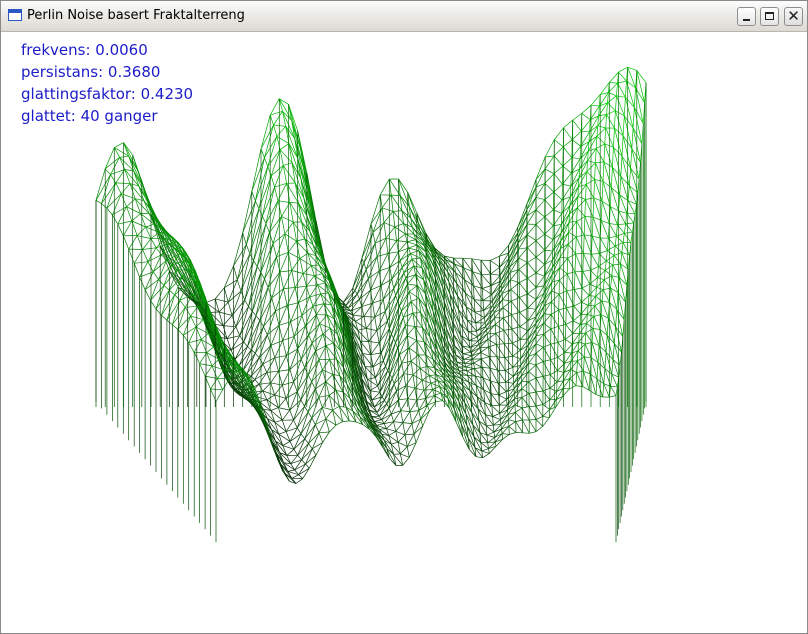 The image size is (808, 634). What do you see at coordinates (793, 16) in the screenshot?
I see `close-button: ✕` at bounding box center [793, 16].